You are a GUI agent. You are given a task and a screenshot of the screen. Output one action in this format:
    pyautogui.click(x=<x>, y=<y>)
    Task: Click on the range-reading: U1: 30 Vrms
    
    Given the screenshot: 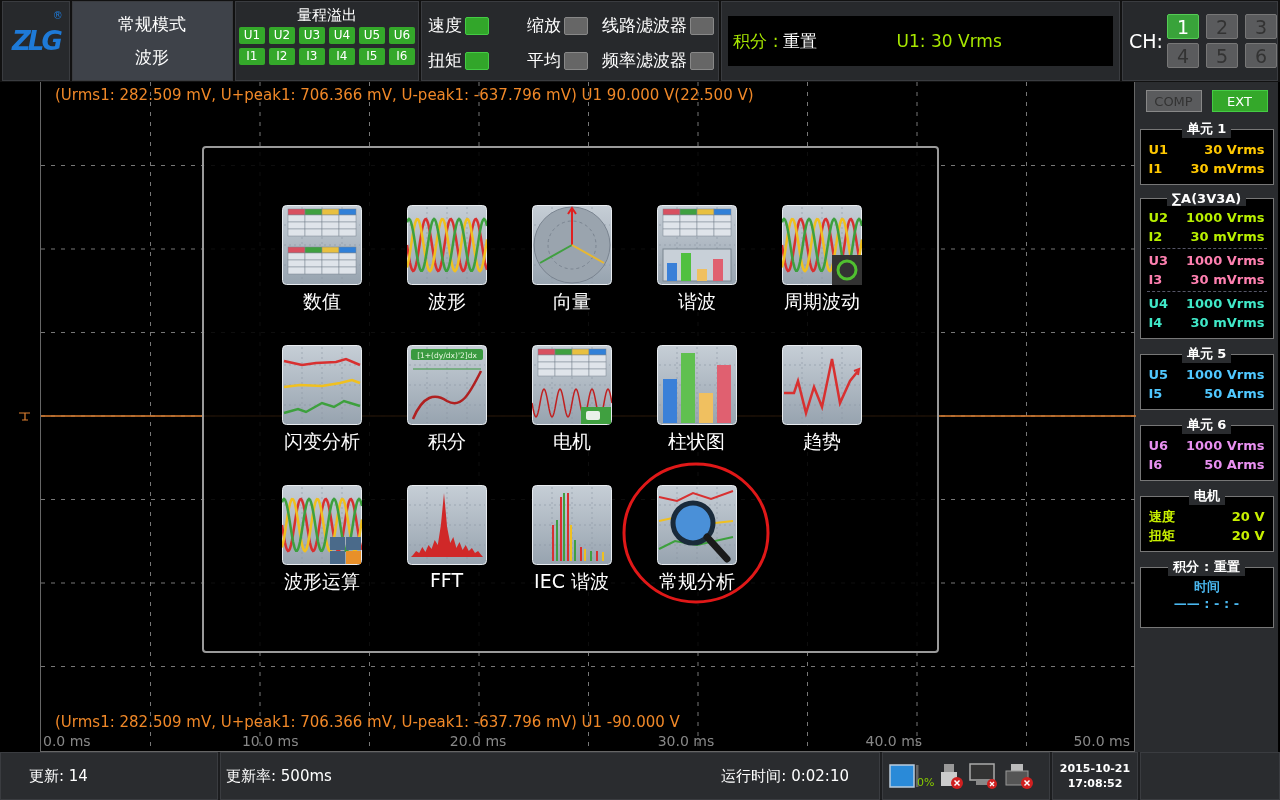 What is the action you would take?
    pyautogui.click(x=949, y=41)
    